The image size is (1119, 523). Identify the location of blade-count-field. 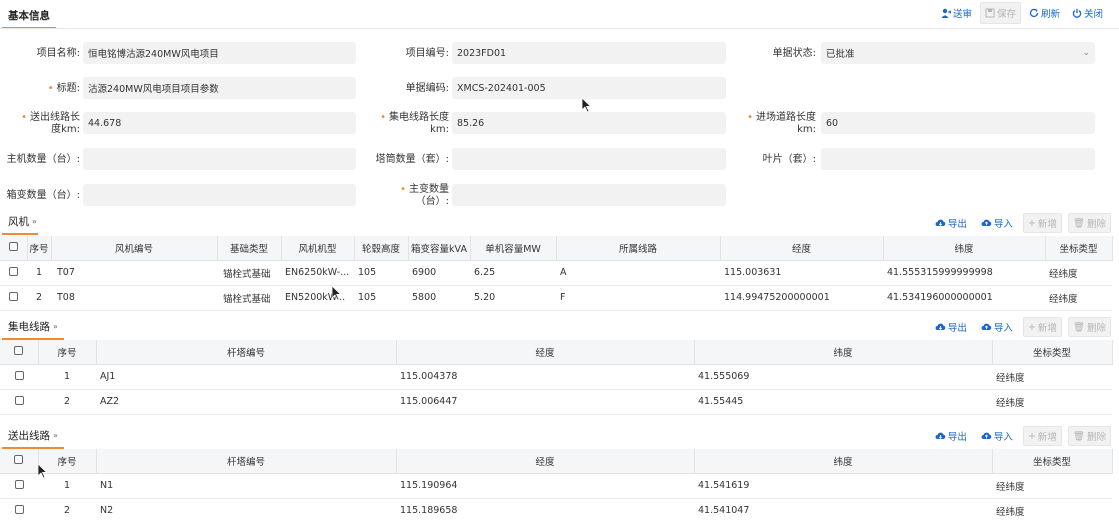
(958, 159).